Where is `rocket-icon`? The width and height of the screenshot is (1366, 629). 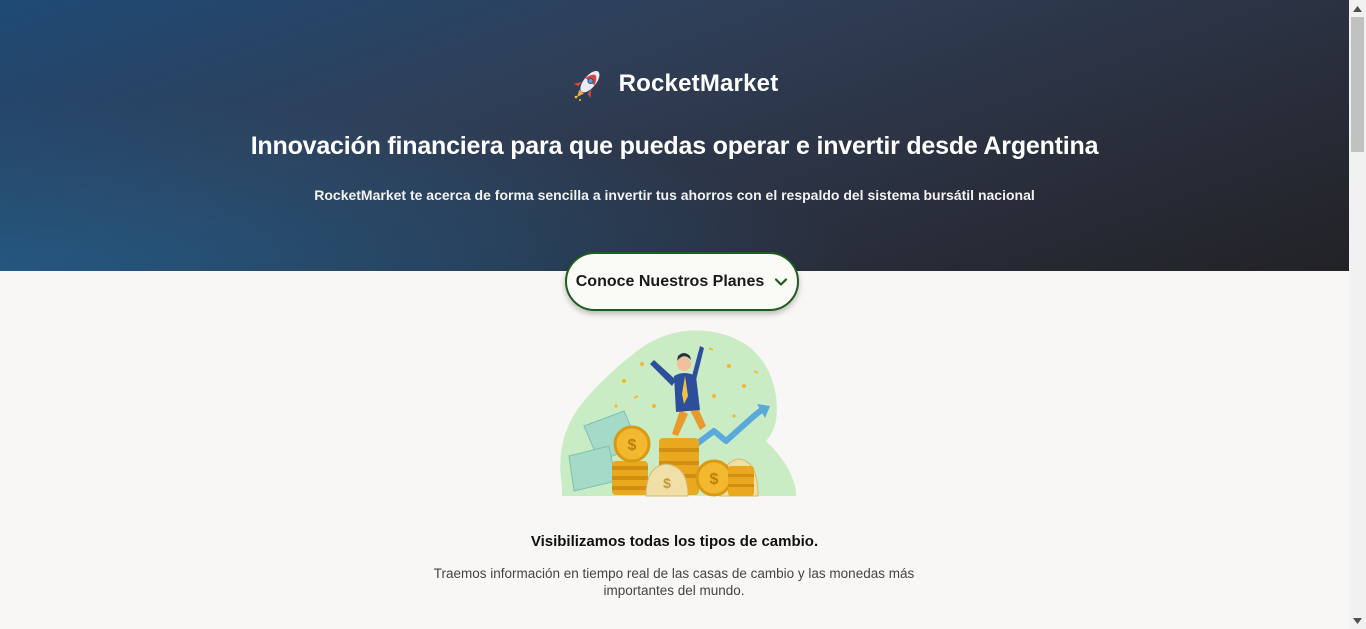 rocket-icon is located at coordinates (586, 86).